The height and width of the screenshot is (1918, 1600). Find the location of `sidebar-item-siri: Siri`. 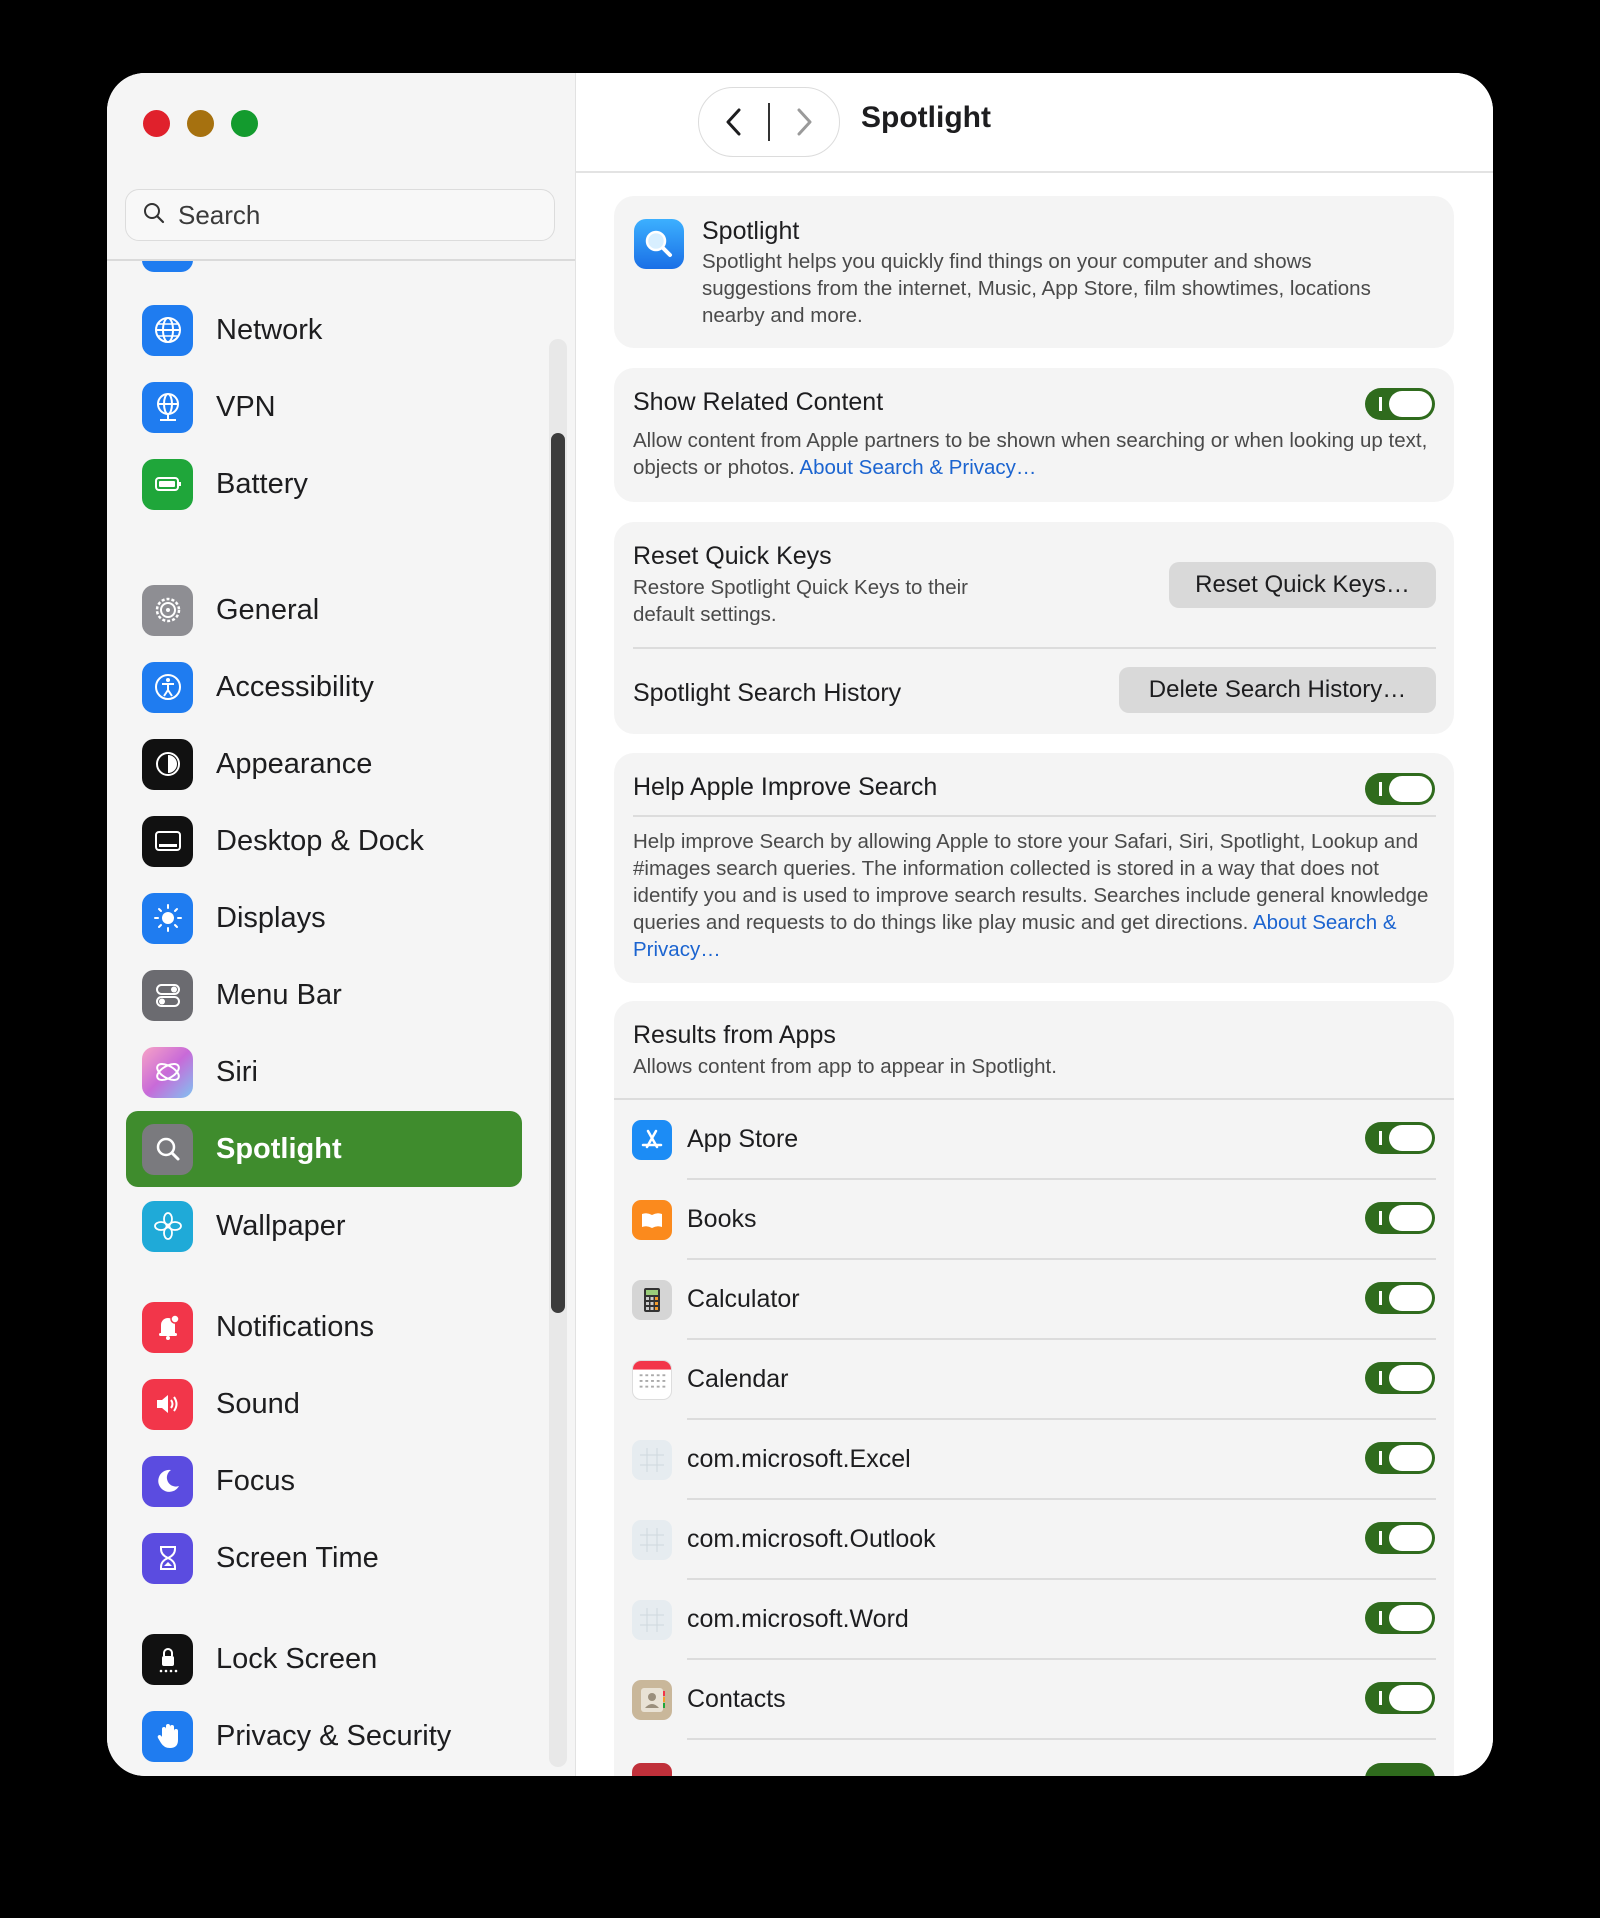

sidebar-item-siri: Siri is located at coordinates (324, 1072).